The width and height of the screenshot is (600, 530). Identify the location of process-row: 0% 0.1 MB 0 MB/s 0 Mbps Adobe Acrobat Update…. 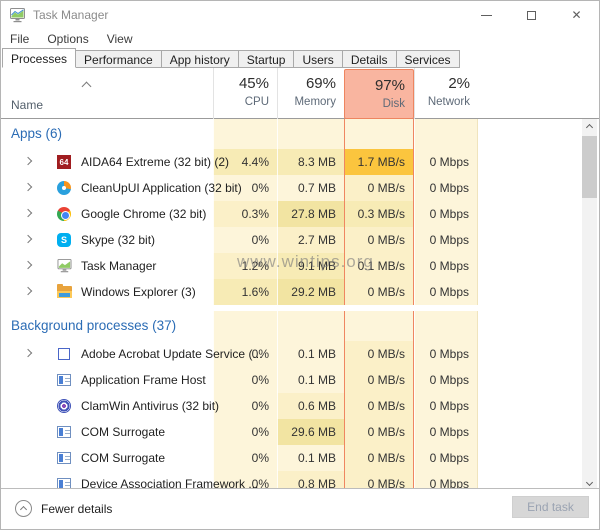
(292, 354).